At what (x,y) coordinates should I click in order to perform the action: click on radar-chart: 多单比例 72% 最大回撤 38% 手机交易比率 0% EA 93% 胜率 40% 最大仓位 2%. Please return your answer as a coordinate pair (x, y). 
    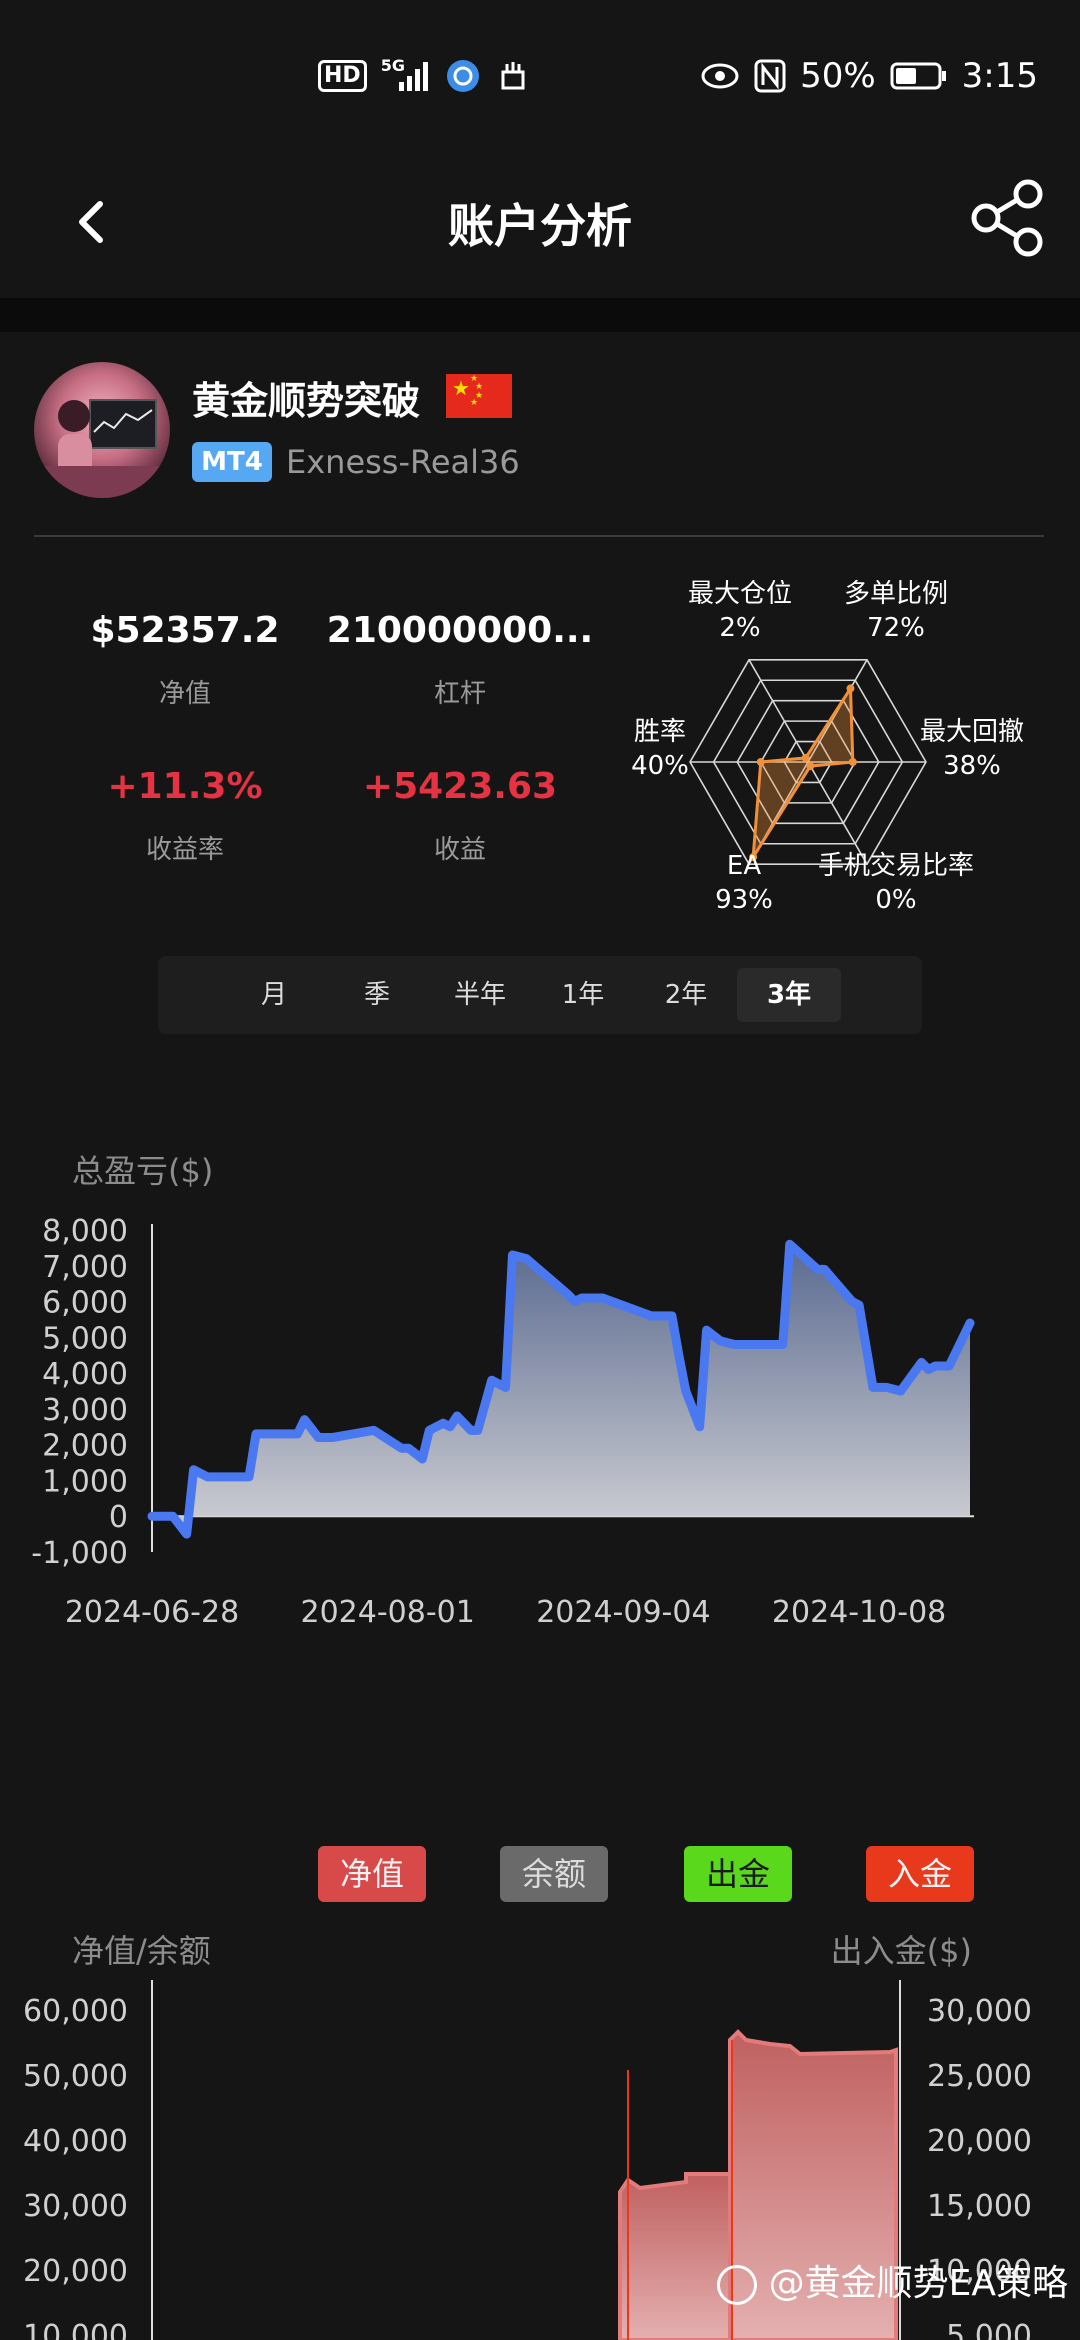
    Looking at the image, I should click on (827, 747).